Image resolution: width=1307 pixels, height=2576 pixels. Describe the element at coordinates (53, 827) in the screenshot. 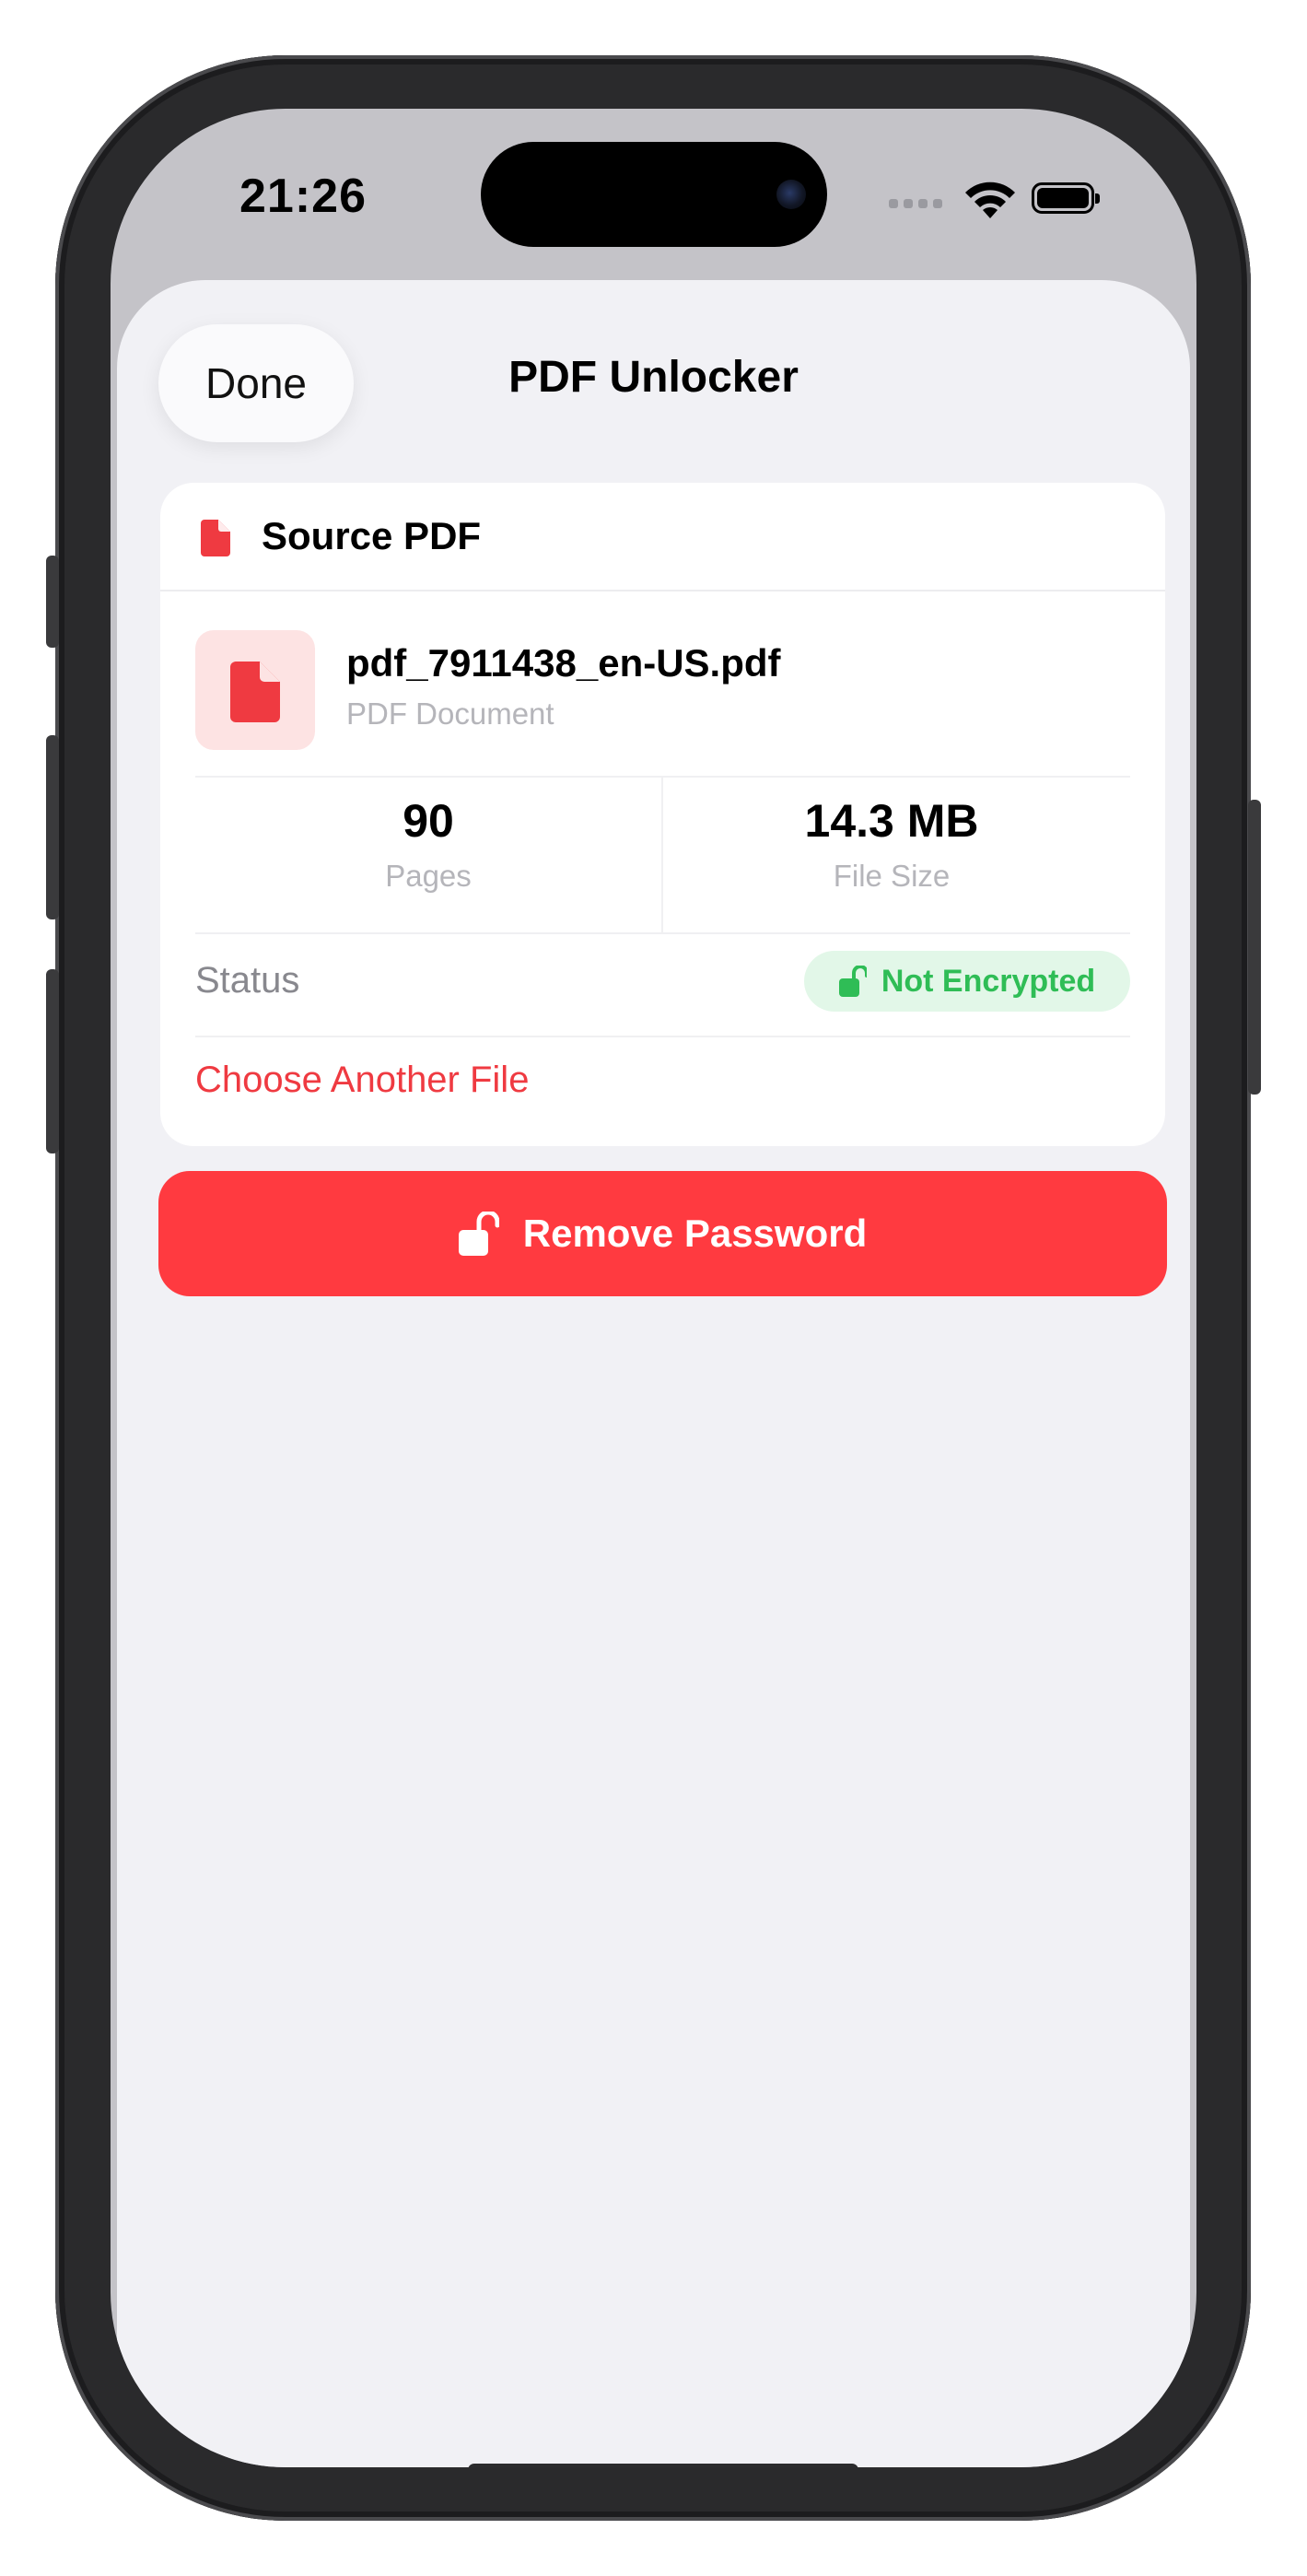

I see `volume-up-button` at that location.